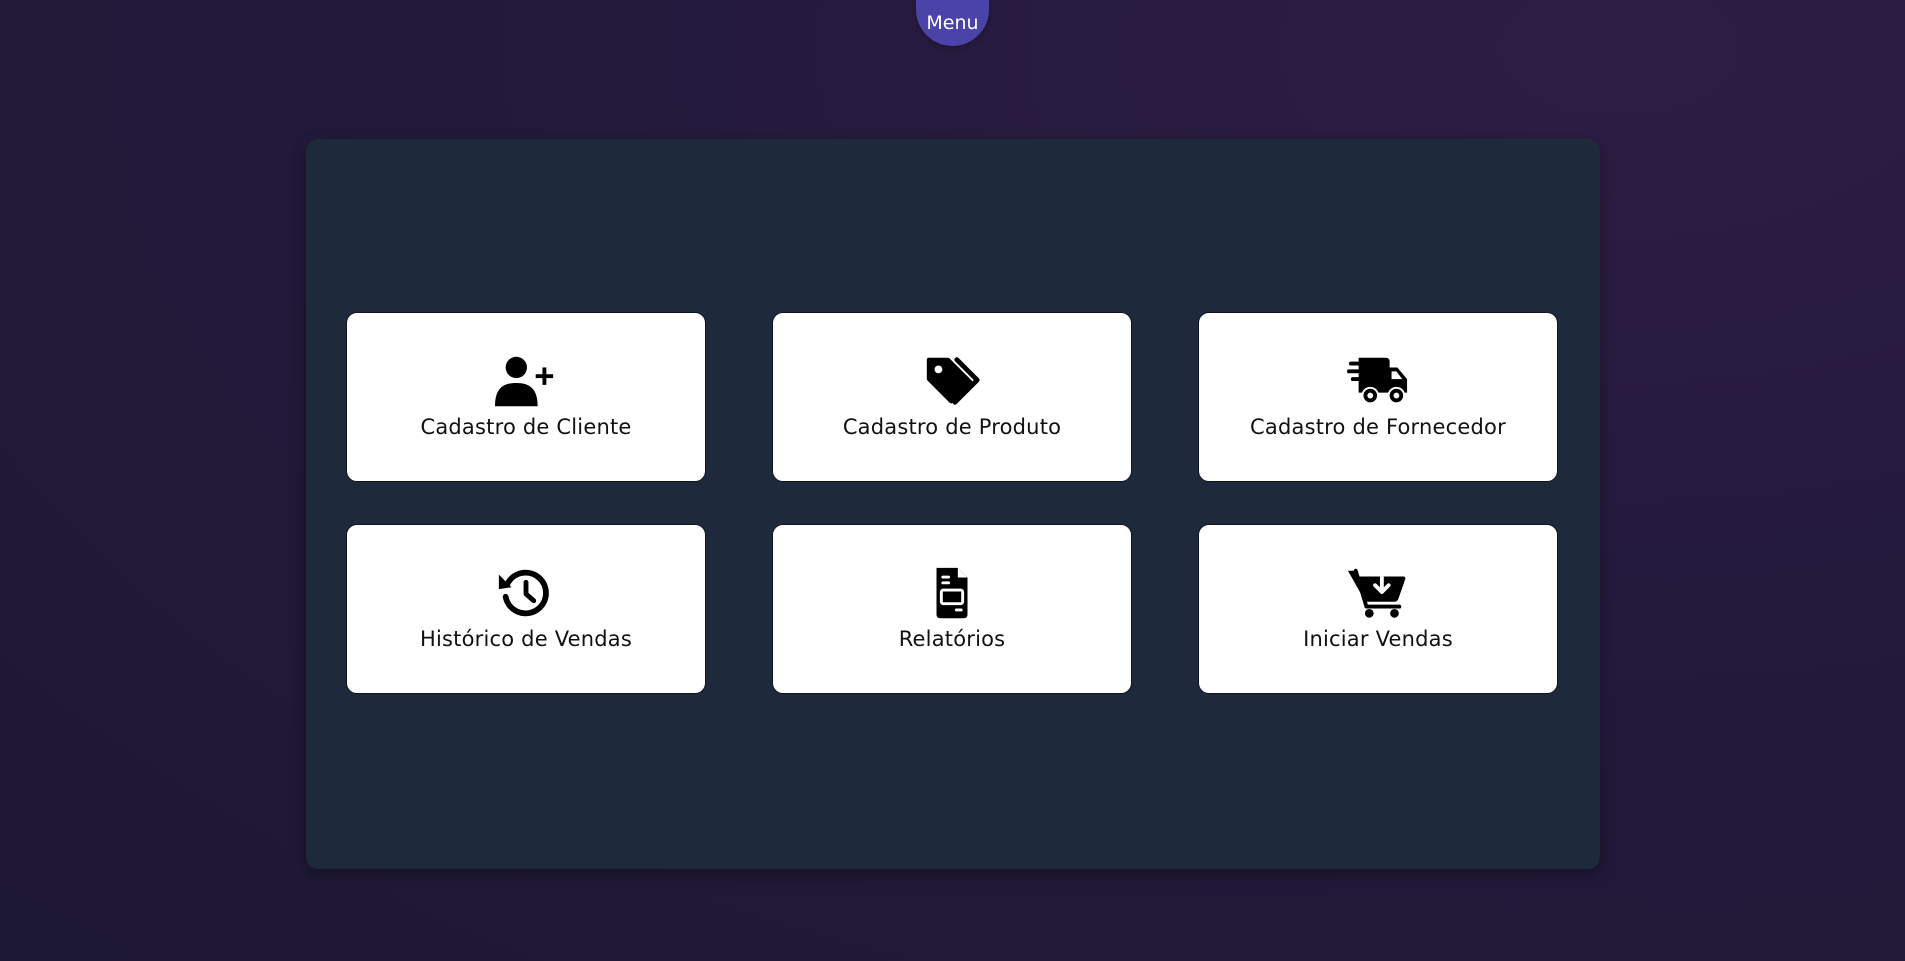  What do you see at coordinates (952, 427) in the screenshot?
I see `card-label: Cadastro de Produto` at bounding box center [952, 427].